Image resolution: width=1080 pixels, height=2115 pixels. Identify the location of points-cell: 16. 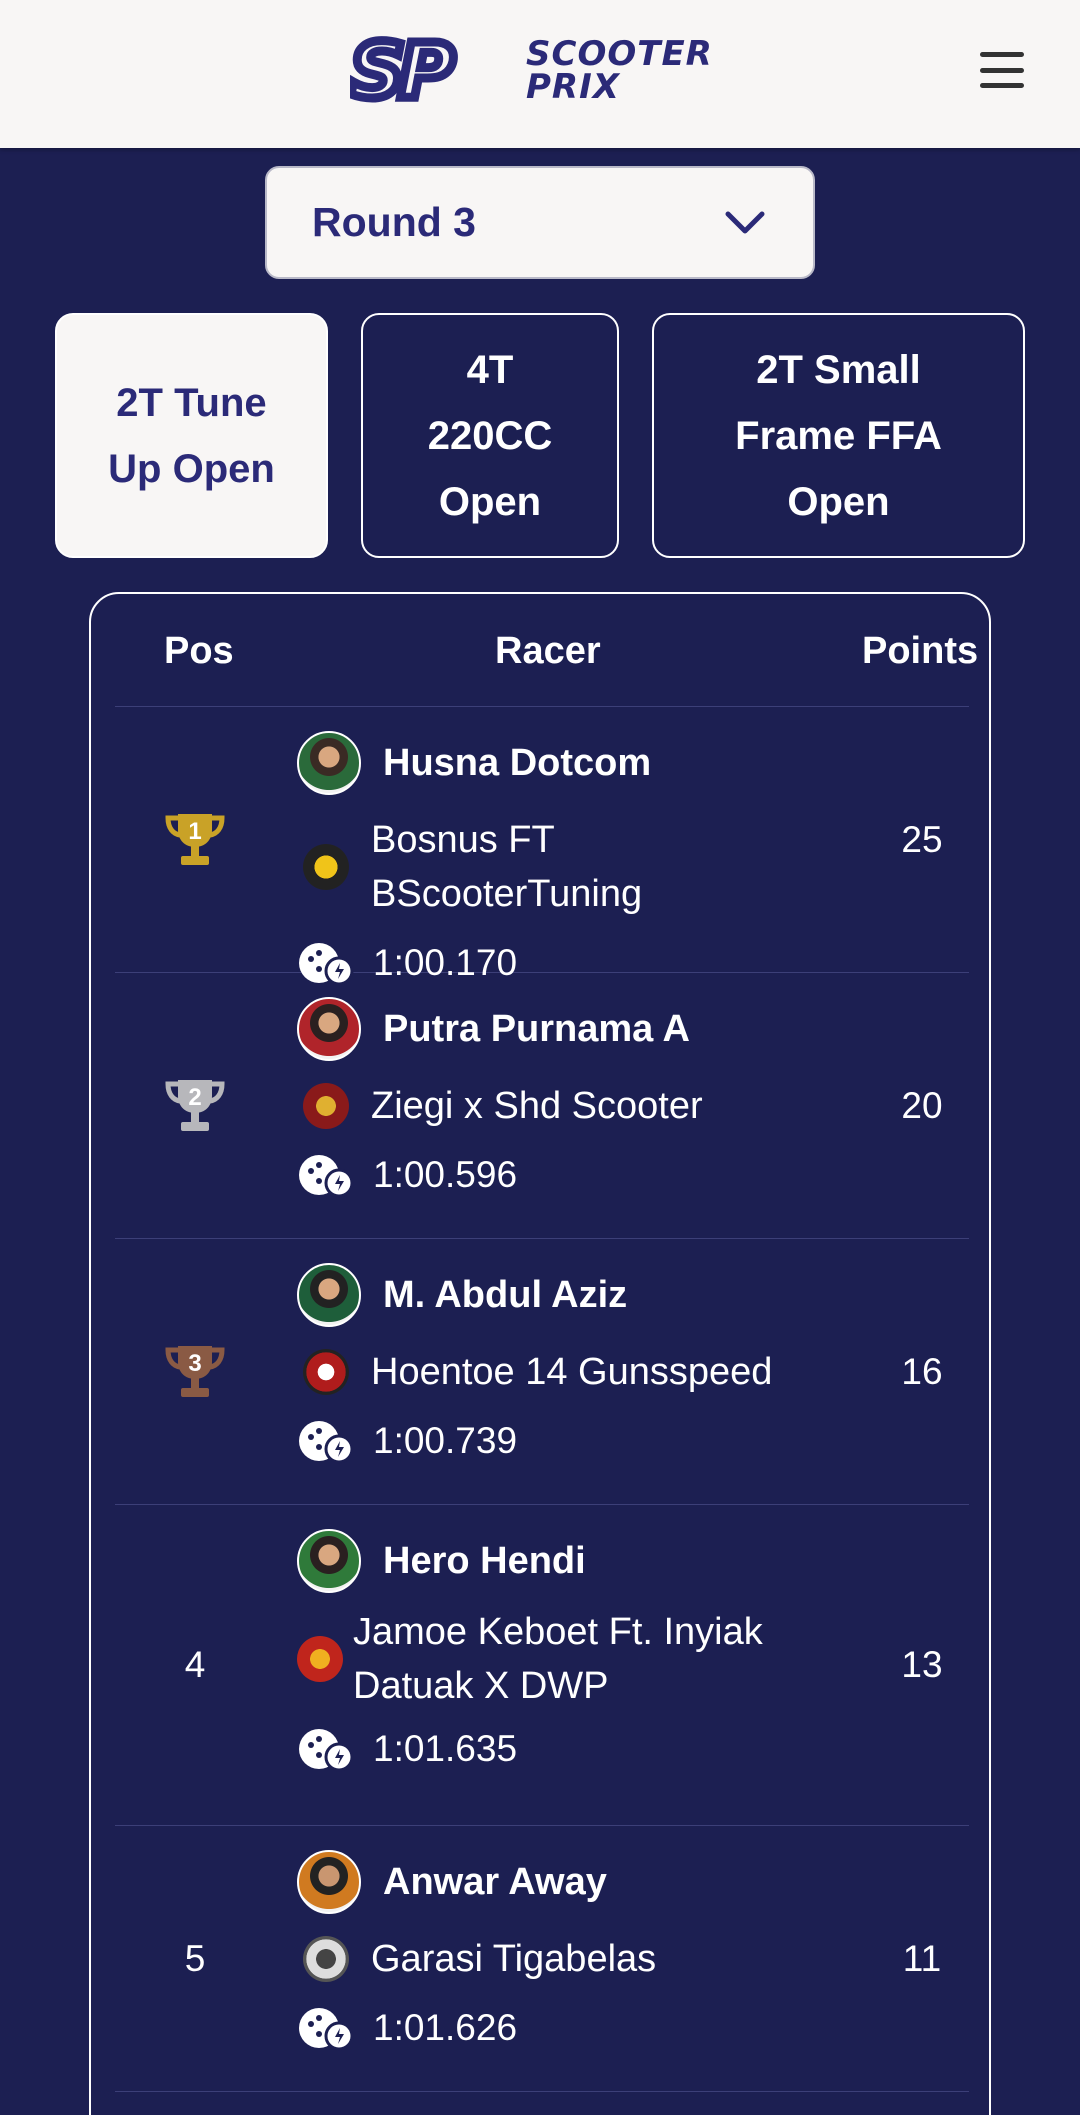
(922, 1371).